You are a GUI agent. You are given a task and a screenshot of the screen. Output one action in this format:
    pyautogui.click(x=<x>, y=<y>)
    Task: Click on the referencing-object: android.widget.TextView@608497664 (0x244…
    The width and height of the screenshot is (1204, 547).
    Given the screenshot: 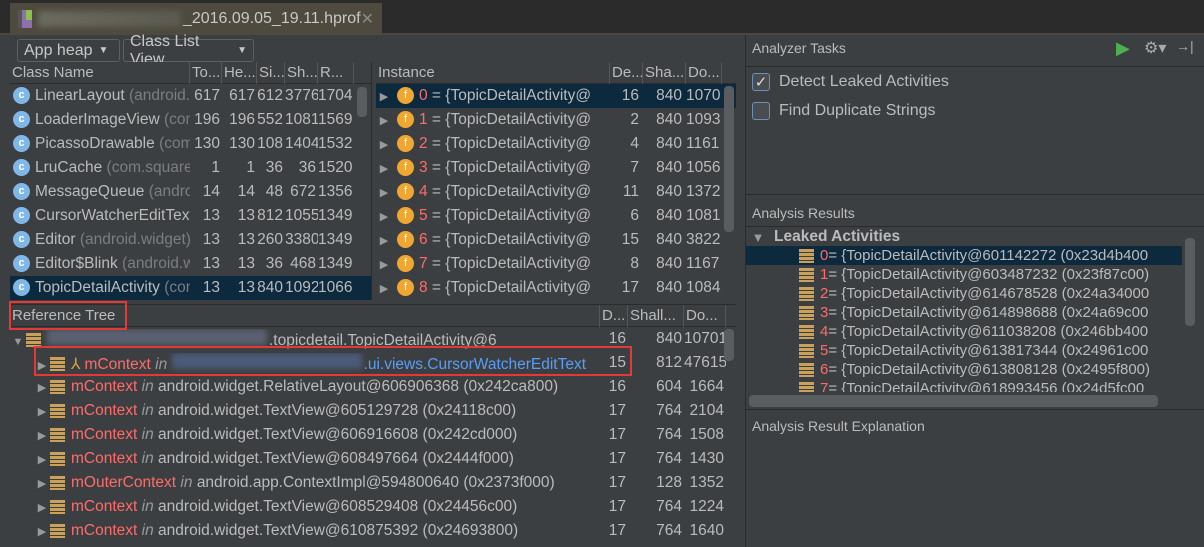 What is the action you would take?
    pyautogui.click(x=336, y=458)
    